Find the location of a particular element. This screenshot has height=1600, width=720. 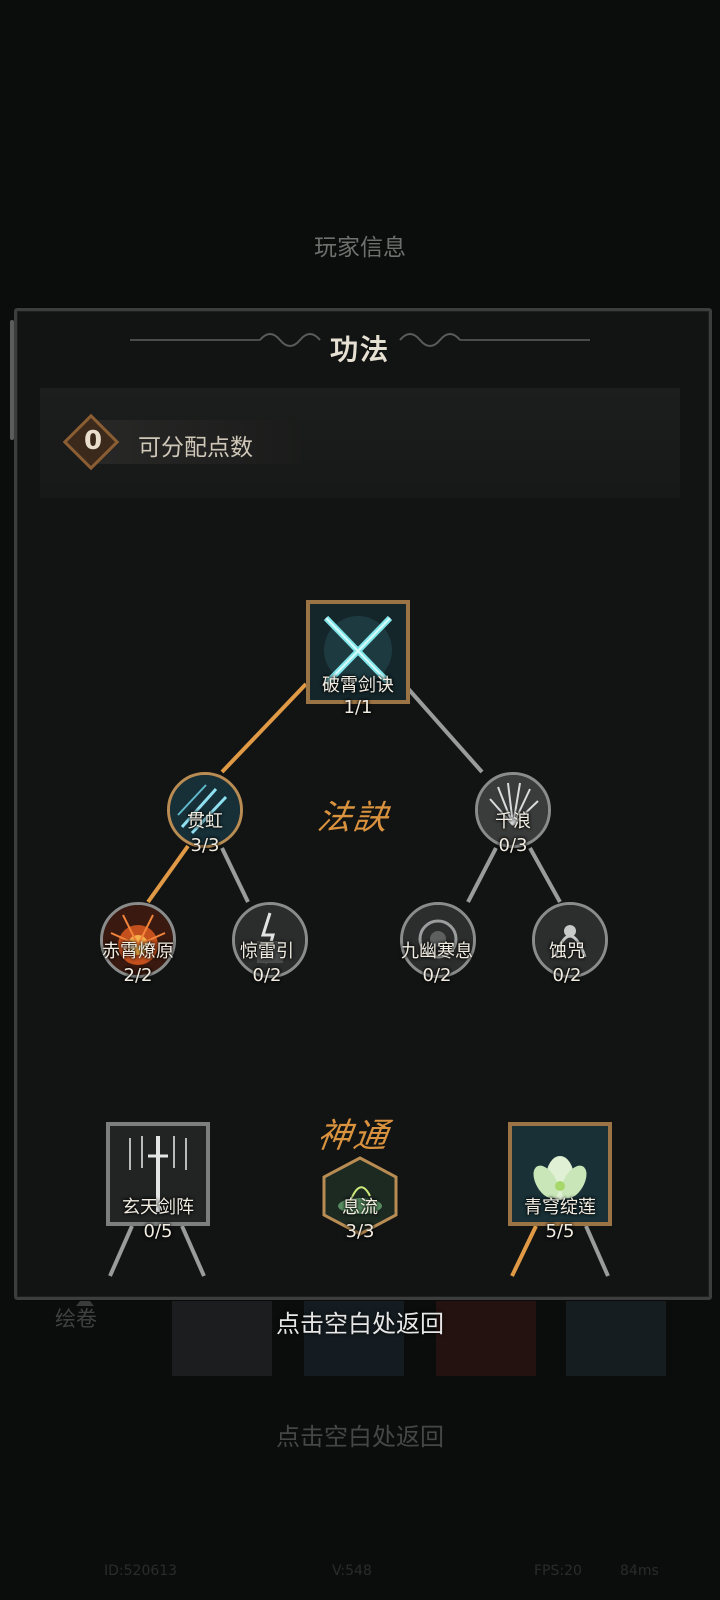

skill-node-guanhong-name: 贯虹 is located at coordinates (205, 821).